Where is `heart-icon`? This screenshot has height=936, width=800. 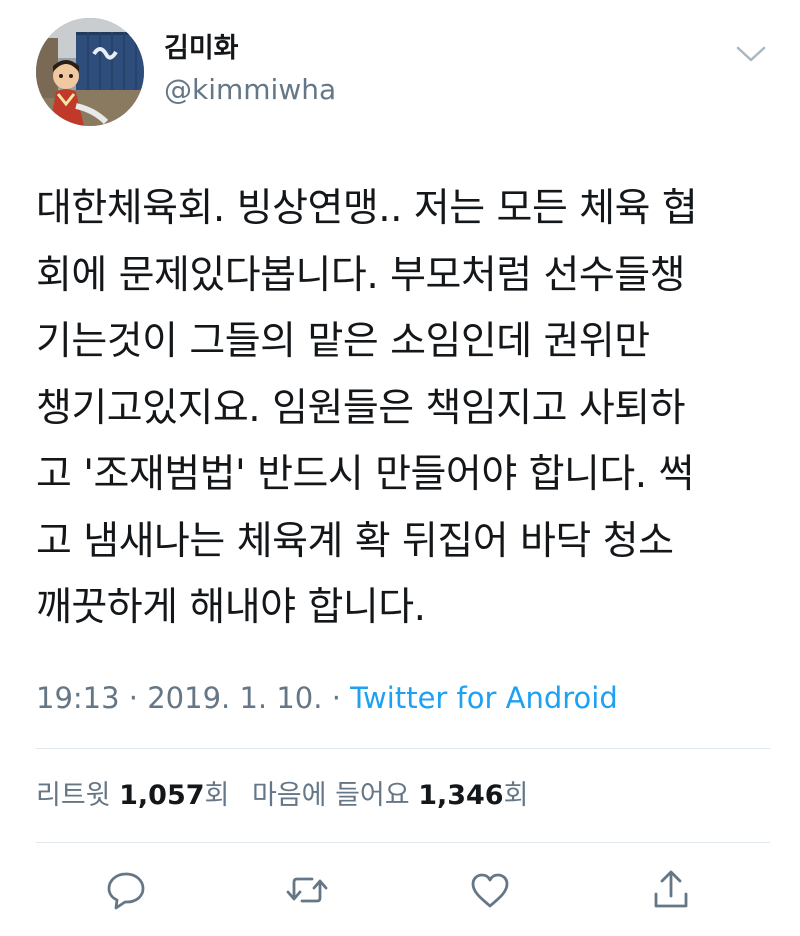 heart-icon is located at coordinates (490, 890).